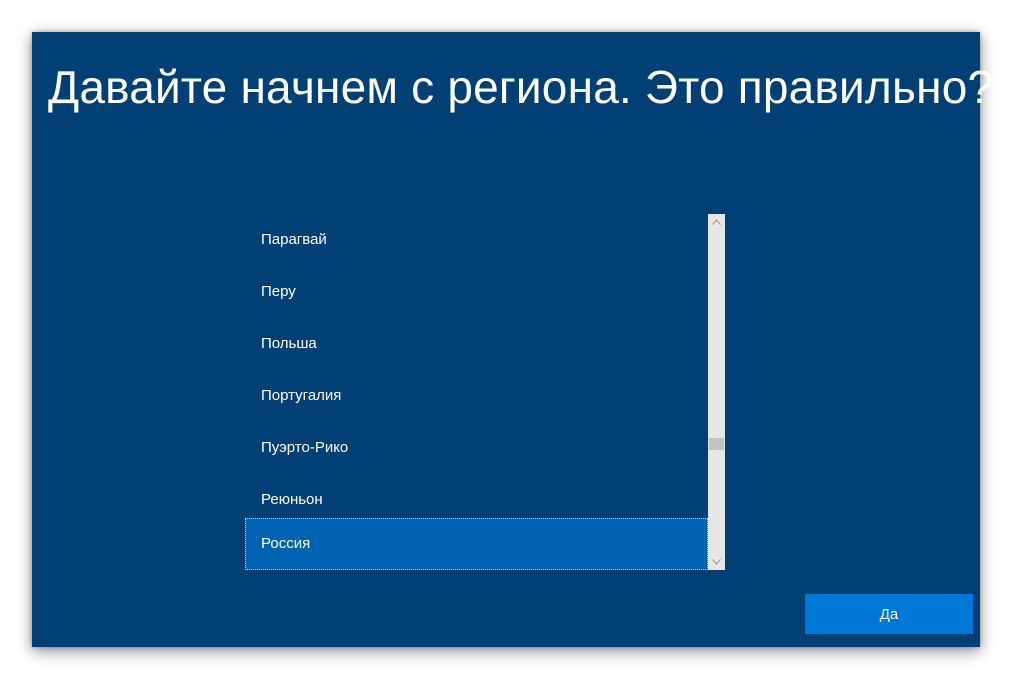 The image size is (1012, 680). What do you see at coordinates (716, 222) in the screenshot?
I see `chevron-up-icon` at bounding box center [716, 222].